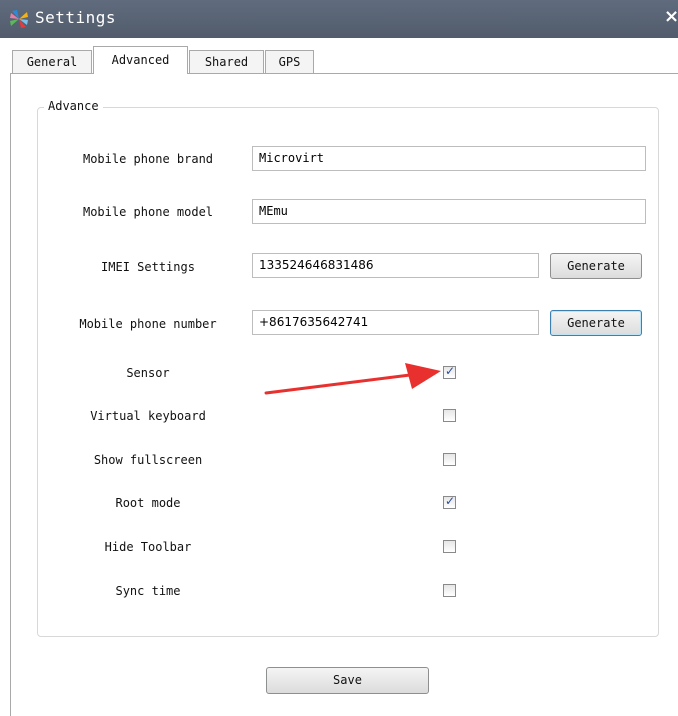  I want to click on root-mode-checkbox: ✓, so click(449, 501).